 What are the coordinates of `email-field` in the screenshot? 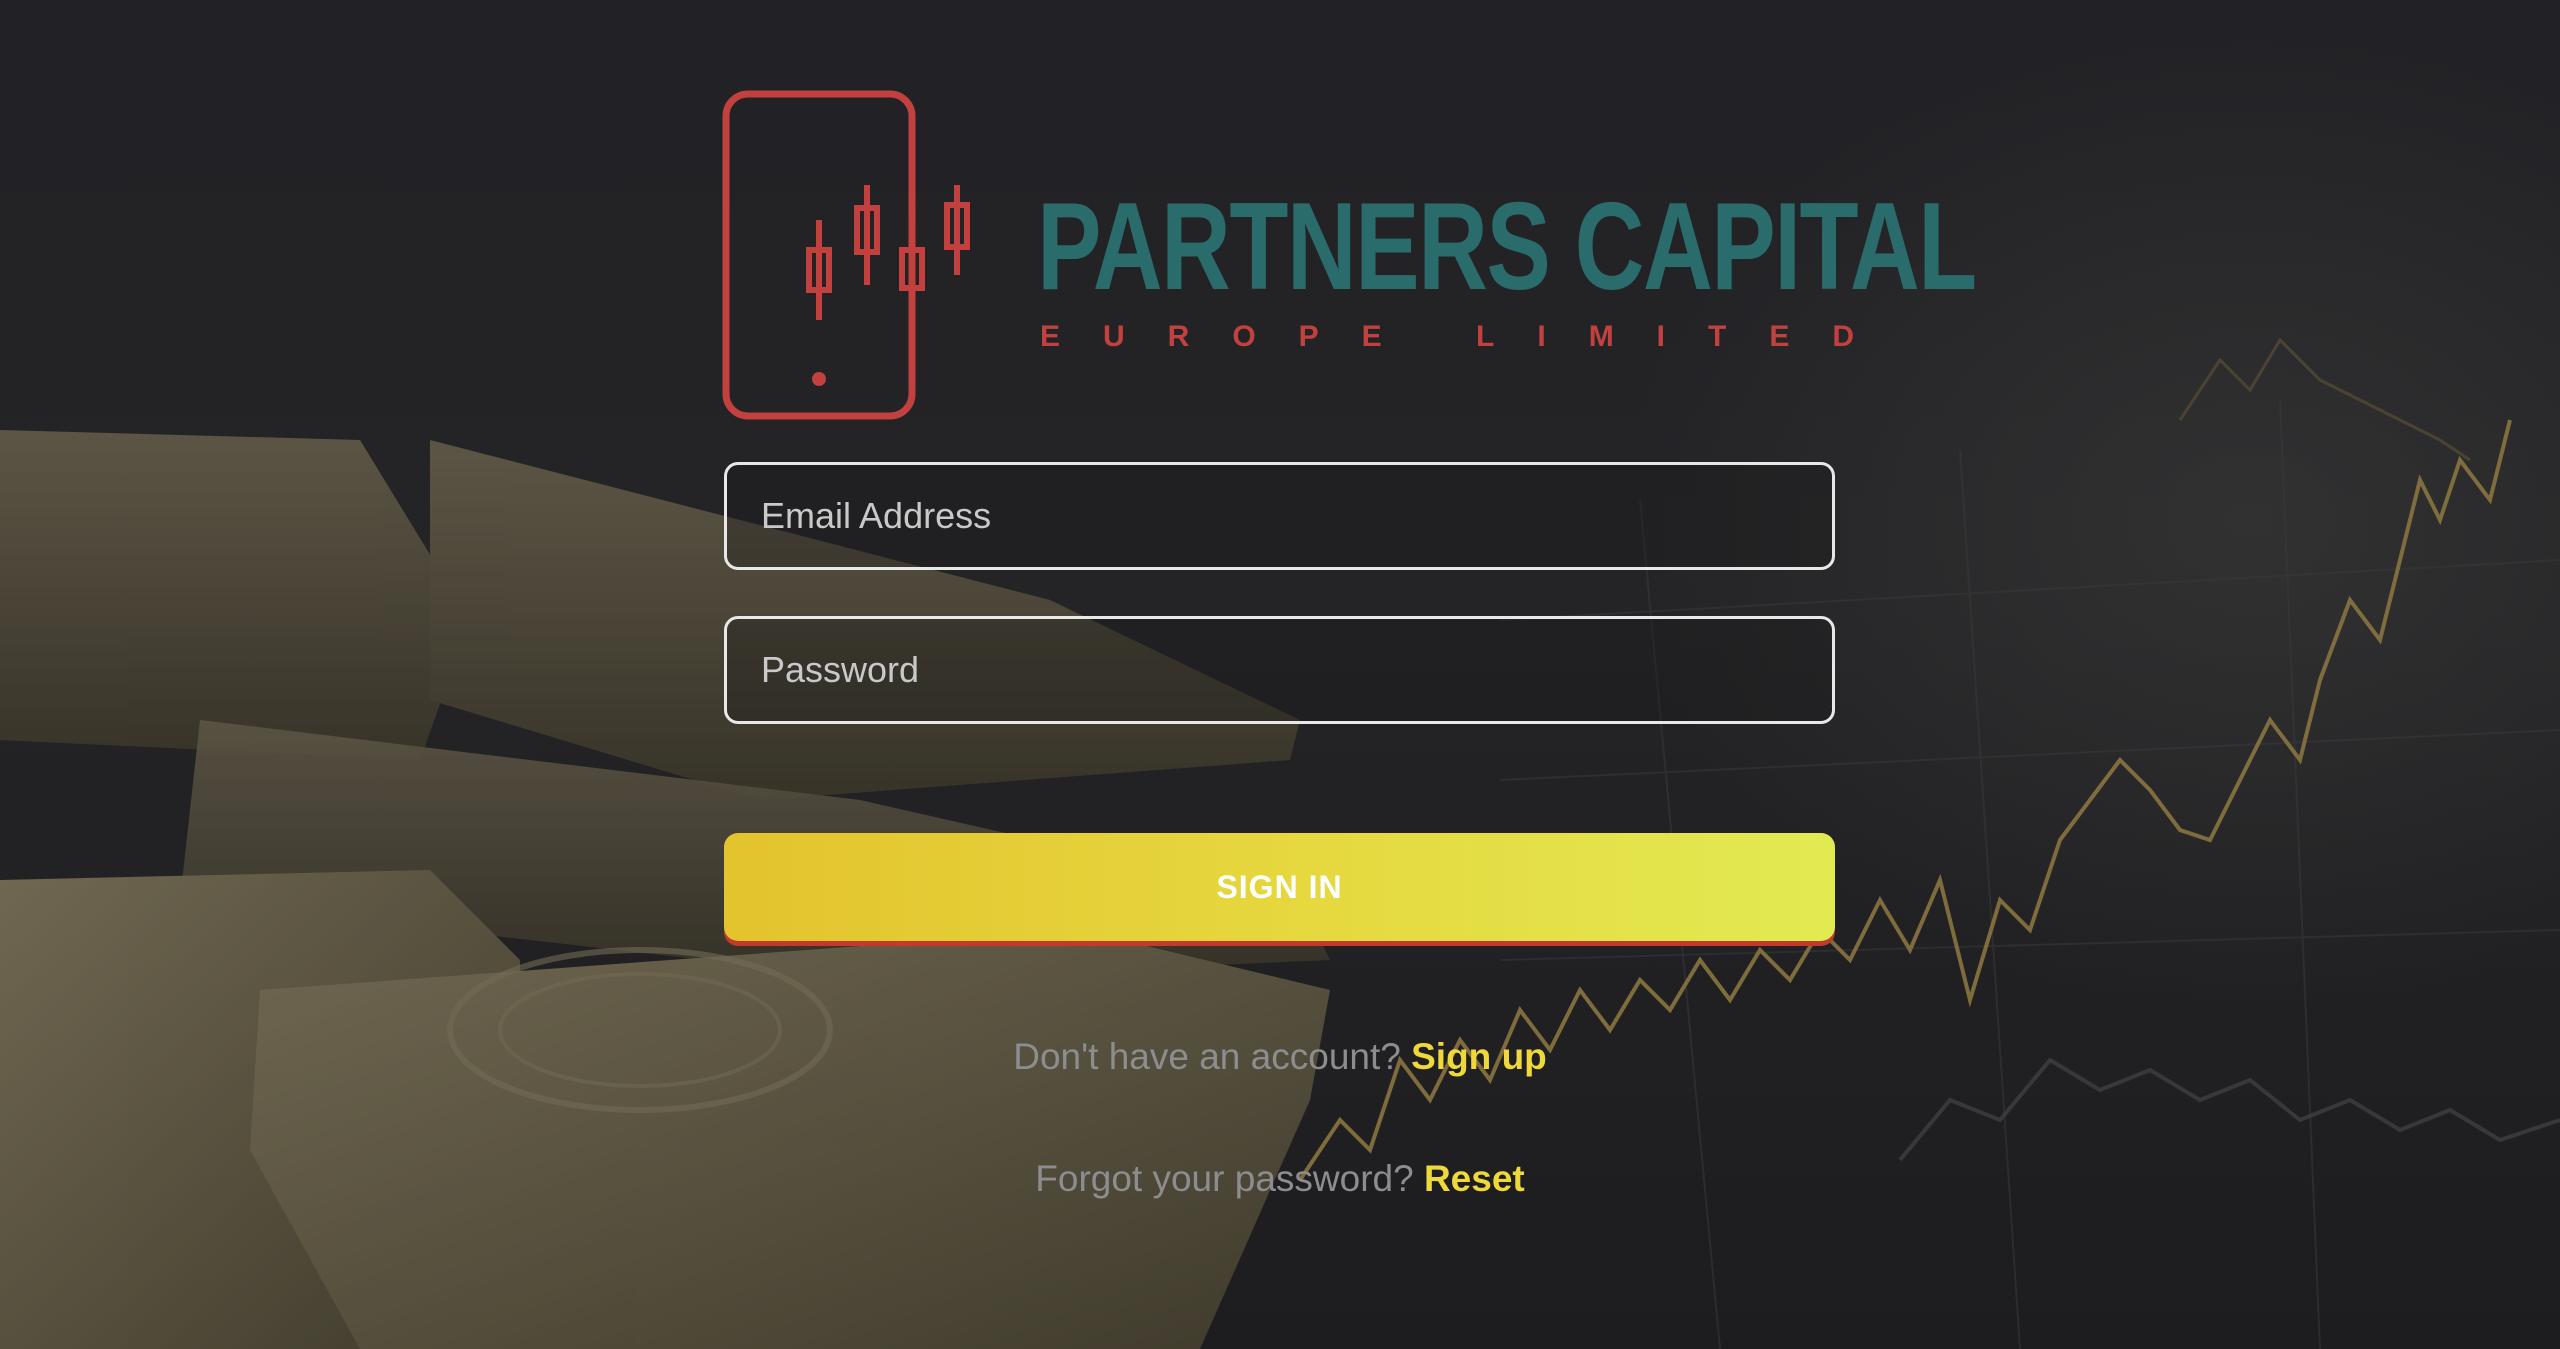 It's located at (1279, 516).